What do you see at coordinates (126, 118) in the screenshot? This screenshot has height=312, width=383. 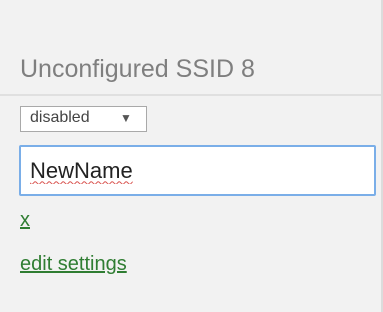 I see `chevron-down-icon: ▼` at bounding box center [126, 118].